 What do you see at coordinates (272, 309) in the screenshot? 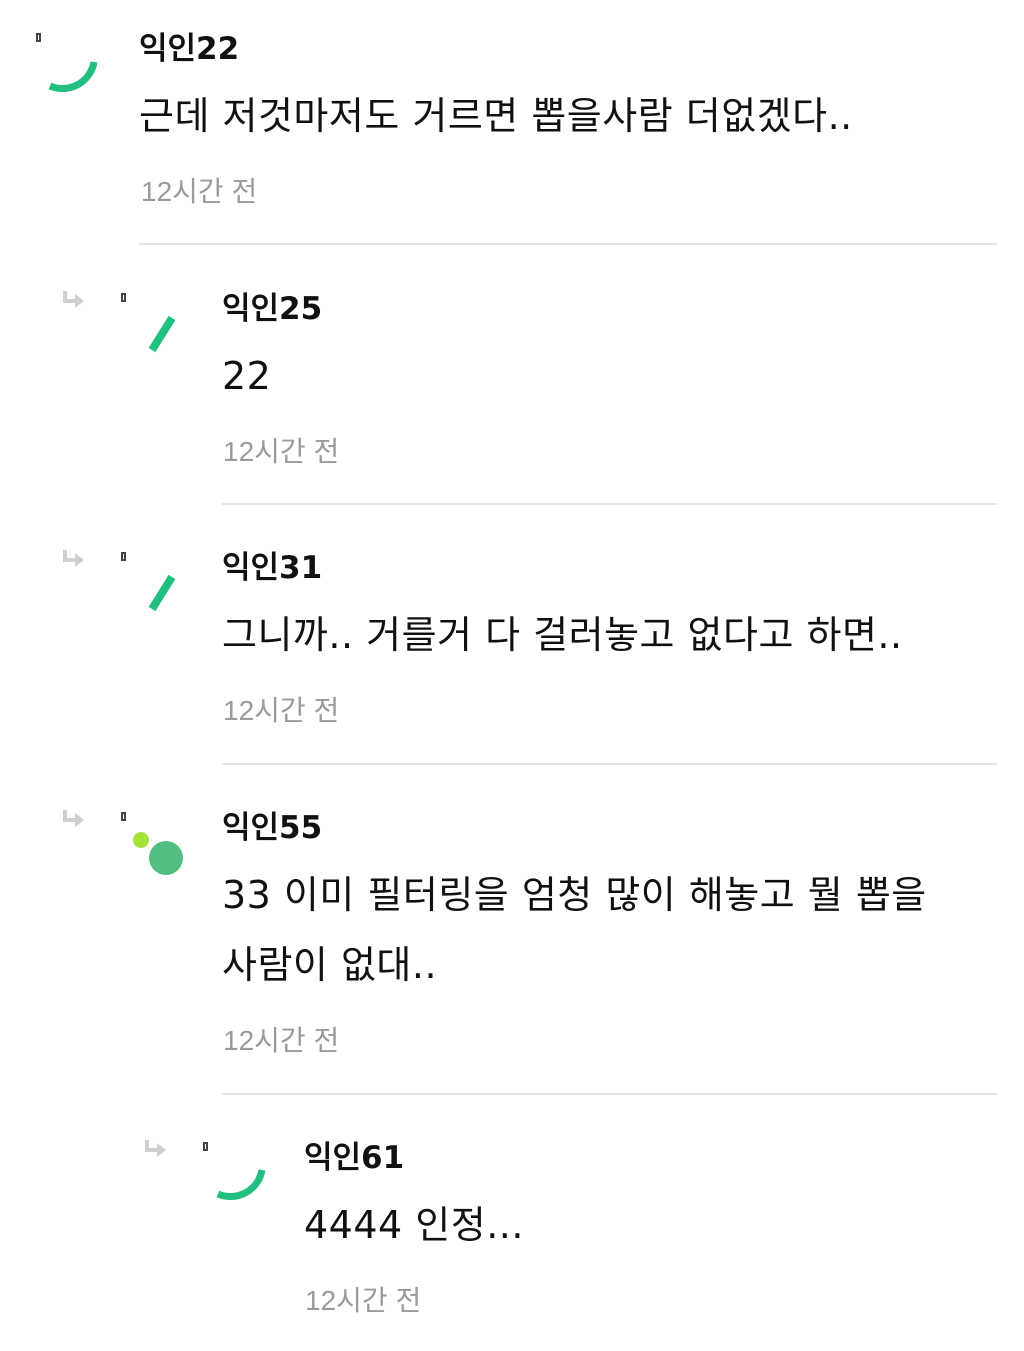
I see `comment-author: 익인25` at bounding box center [272, 309].